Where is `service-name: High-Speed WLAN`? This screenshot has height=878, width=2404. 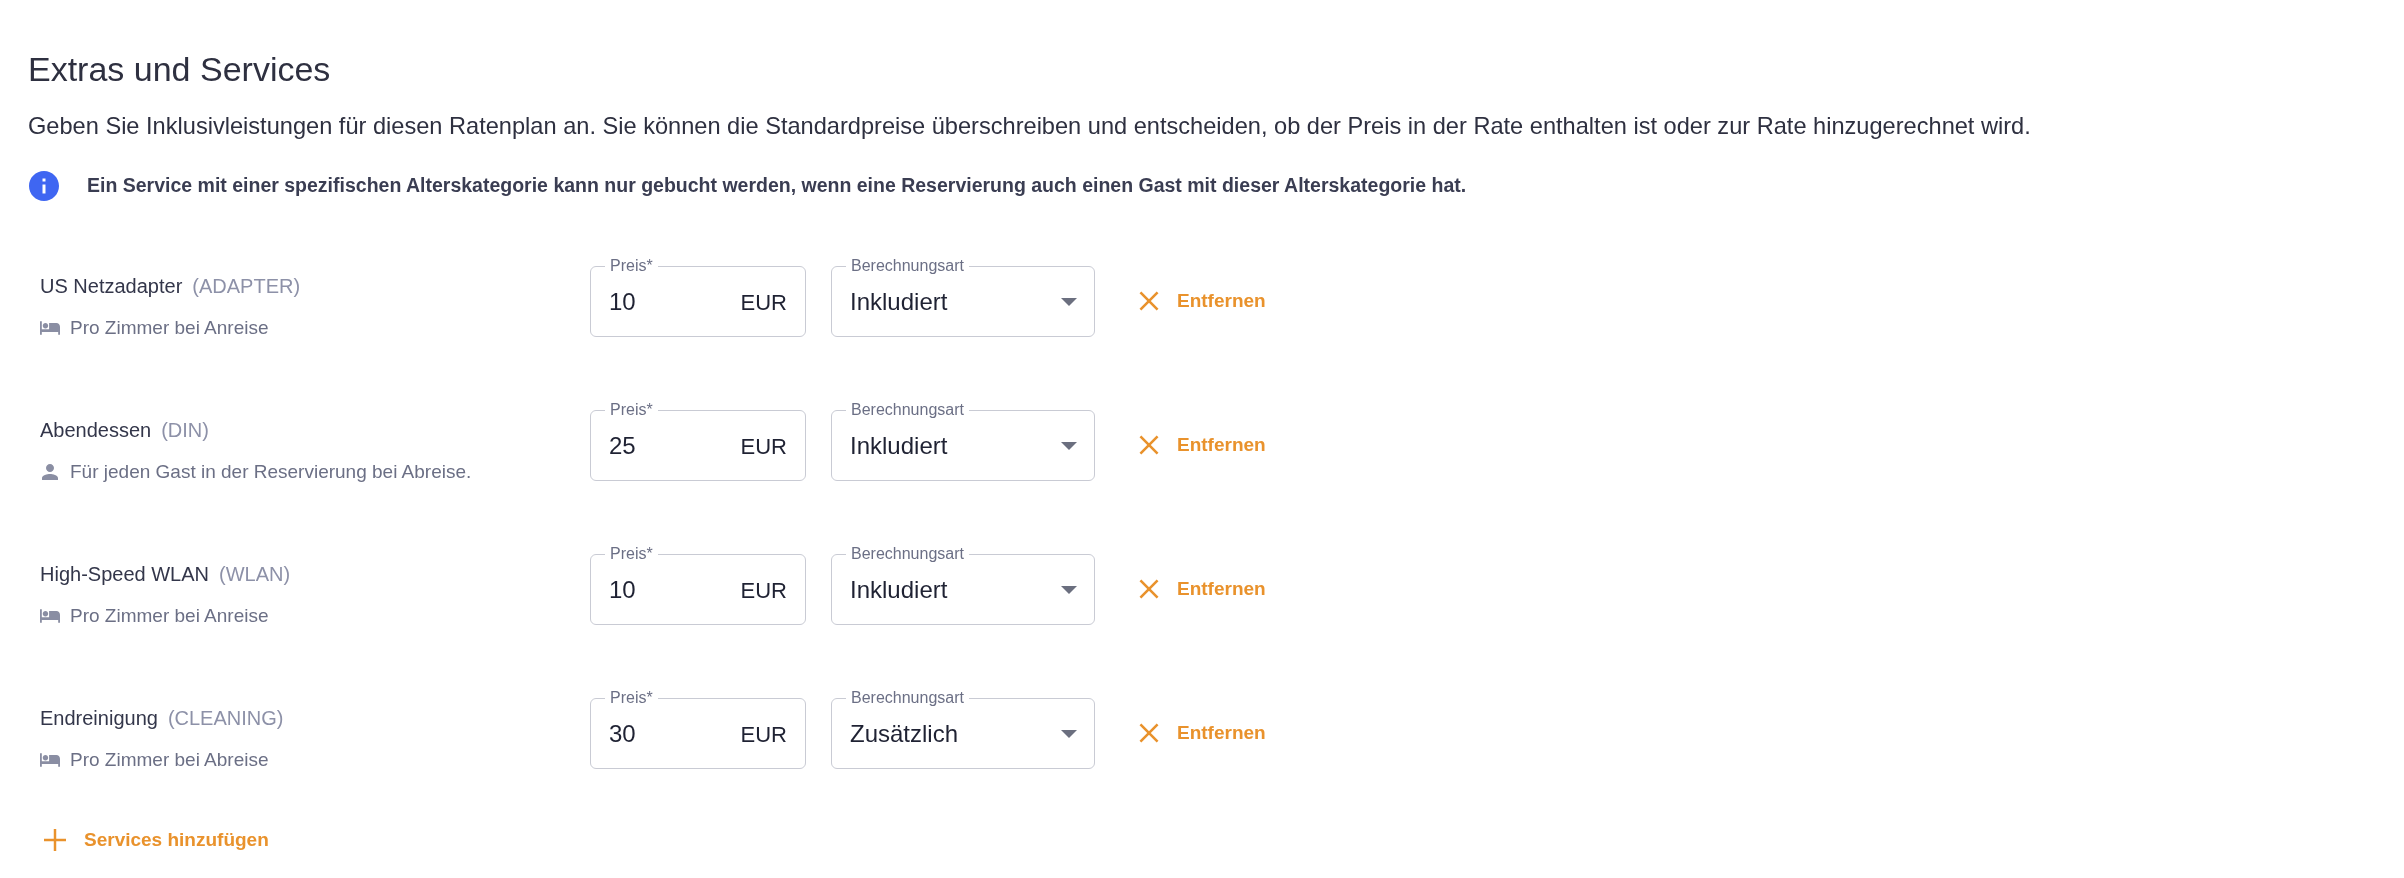
service-name: High-Speed WLAN is located at coordinates (124, 574).